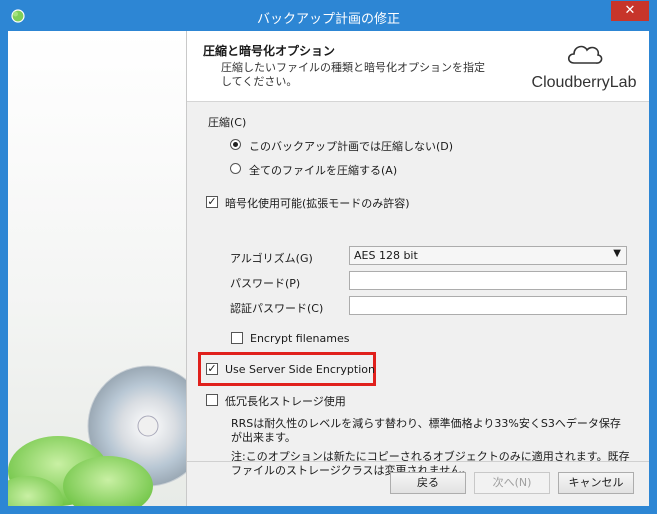 This screenshot has width=657, height=514. I want to click on compression-group-label: 圧縮(C), so click(227, 122).